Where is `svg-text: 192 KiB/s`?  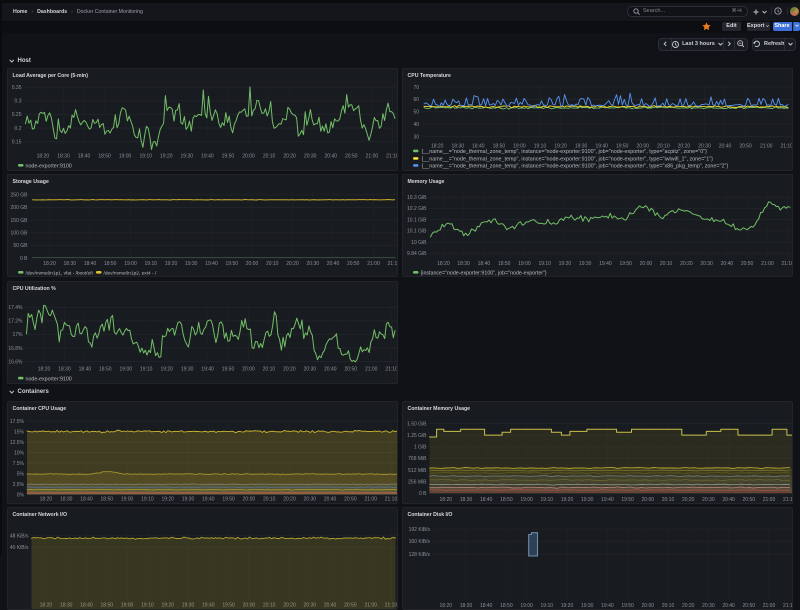 svg-text: 192 KiB/s is located at coordinates (420, 530).